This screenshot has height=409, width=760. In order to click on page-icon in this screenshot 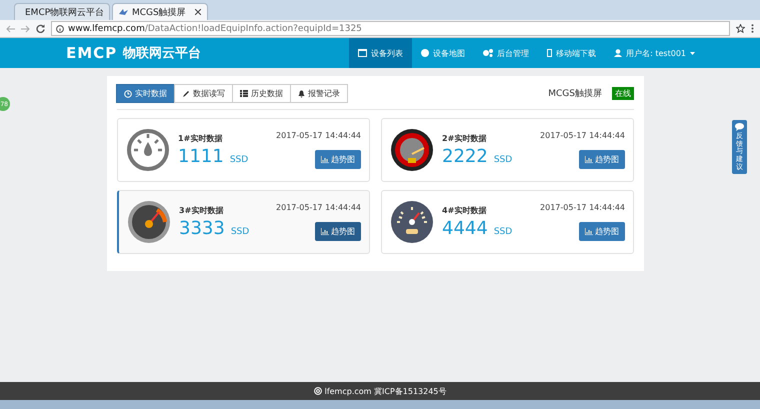, I will do `click(123, 12)`.